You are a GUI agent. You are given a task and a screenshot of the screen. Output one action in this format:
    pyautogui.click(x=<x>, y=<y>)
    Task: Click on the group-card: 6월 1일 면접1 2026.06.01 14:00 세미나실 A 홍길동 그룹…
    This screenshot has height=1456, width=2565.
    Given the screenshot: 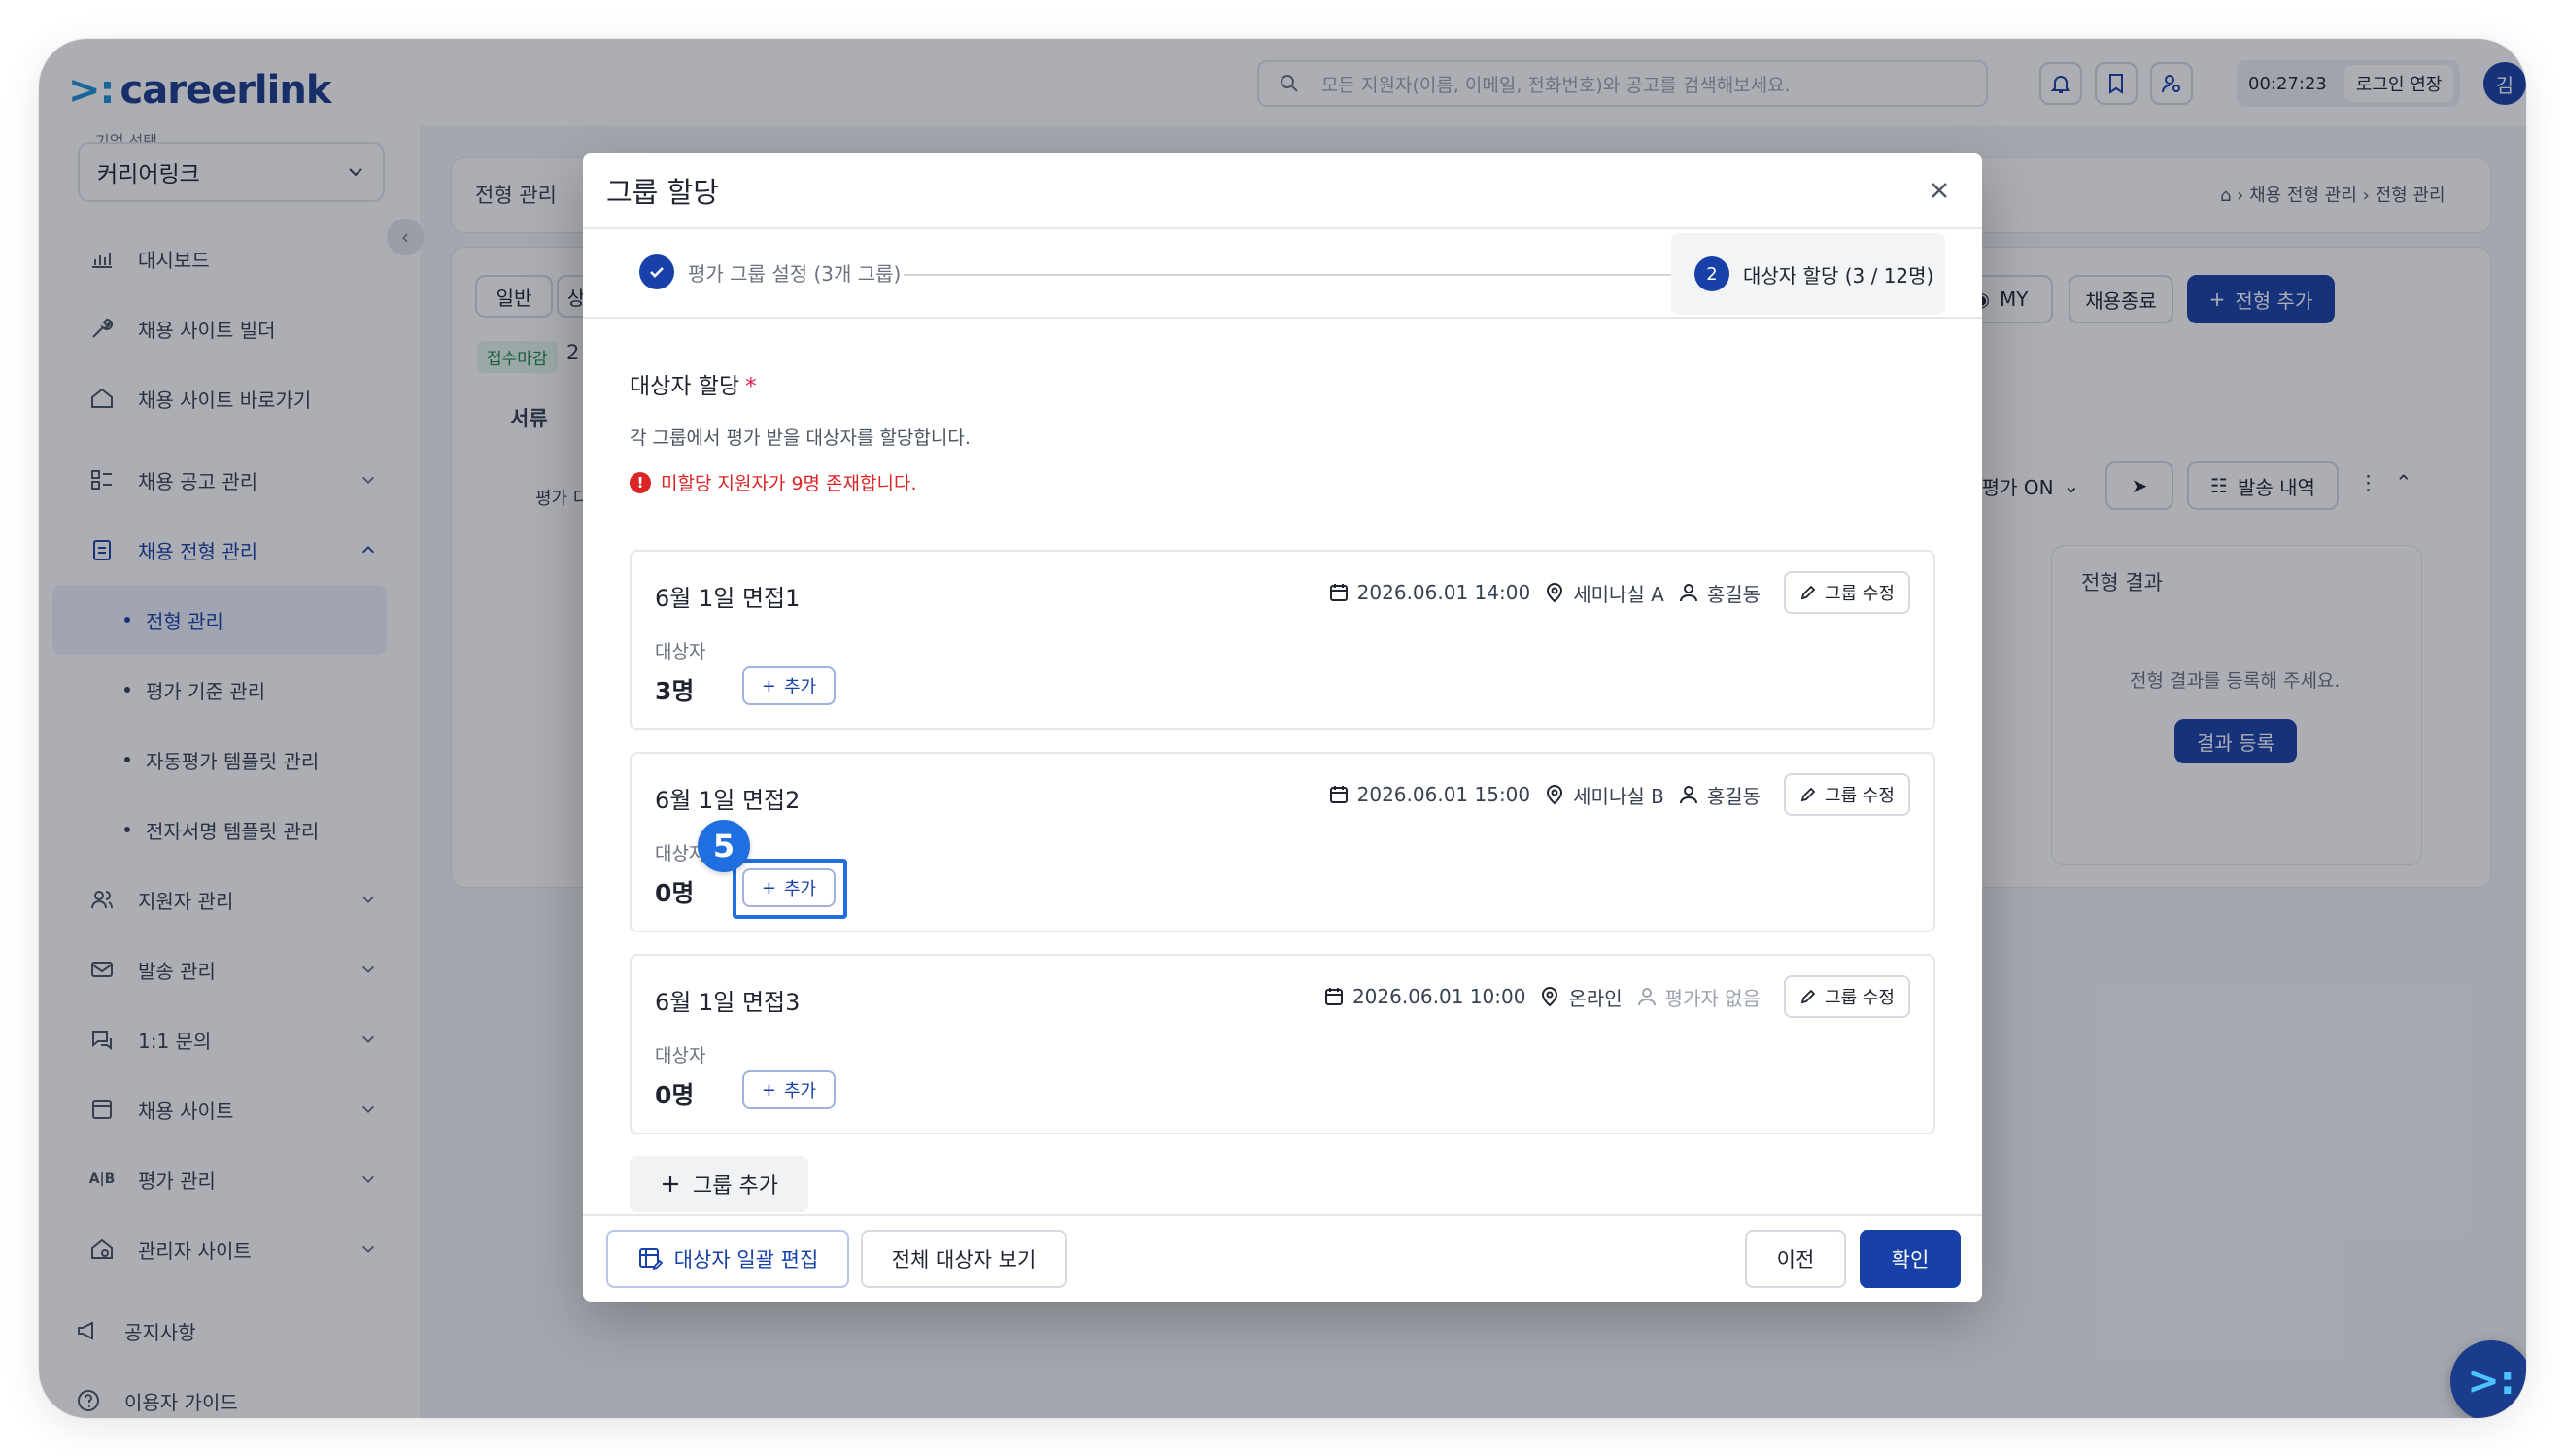 What is the action you would take?
    pyautogui.click(x=1282, y=640)
    